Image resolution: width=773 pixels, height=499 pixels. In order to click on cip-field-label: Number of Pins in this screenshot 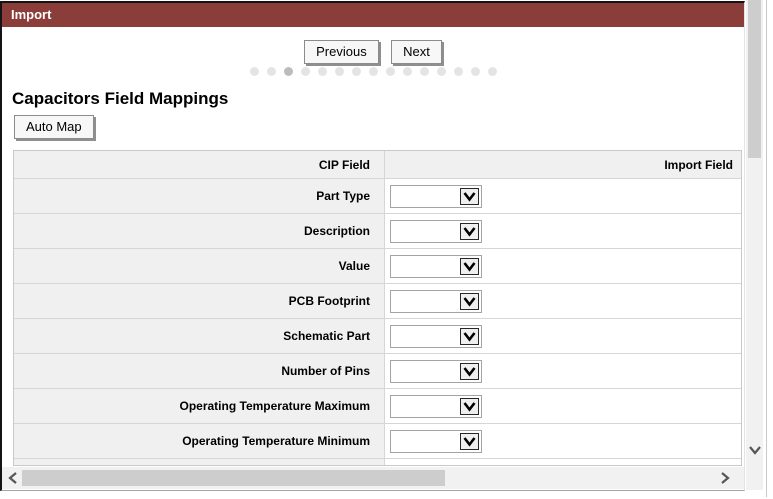, I will do `click(199, 371)`.